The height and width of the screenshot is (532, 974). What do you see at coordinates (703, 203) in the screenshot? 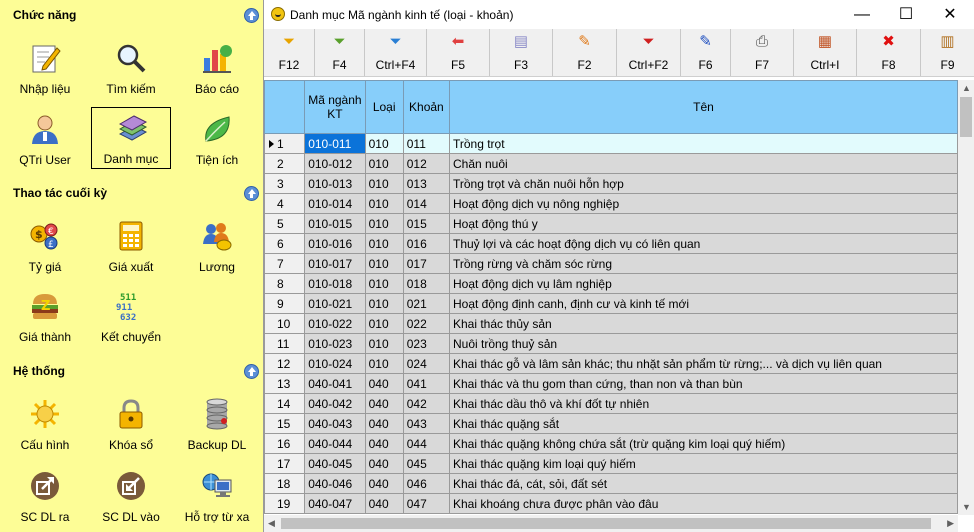
I see `cell-ten: Hoạt động dịch vụ nông nghiệp` at bounding box center [703, 203].